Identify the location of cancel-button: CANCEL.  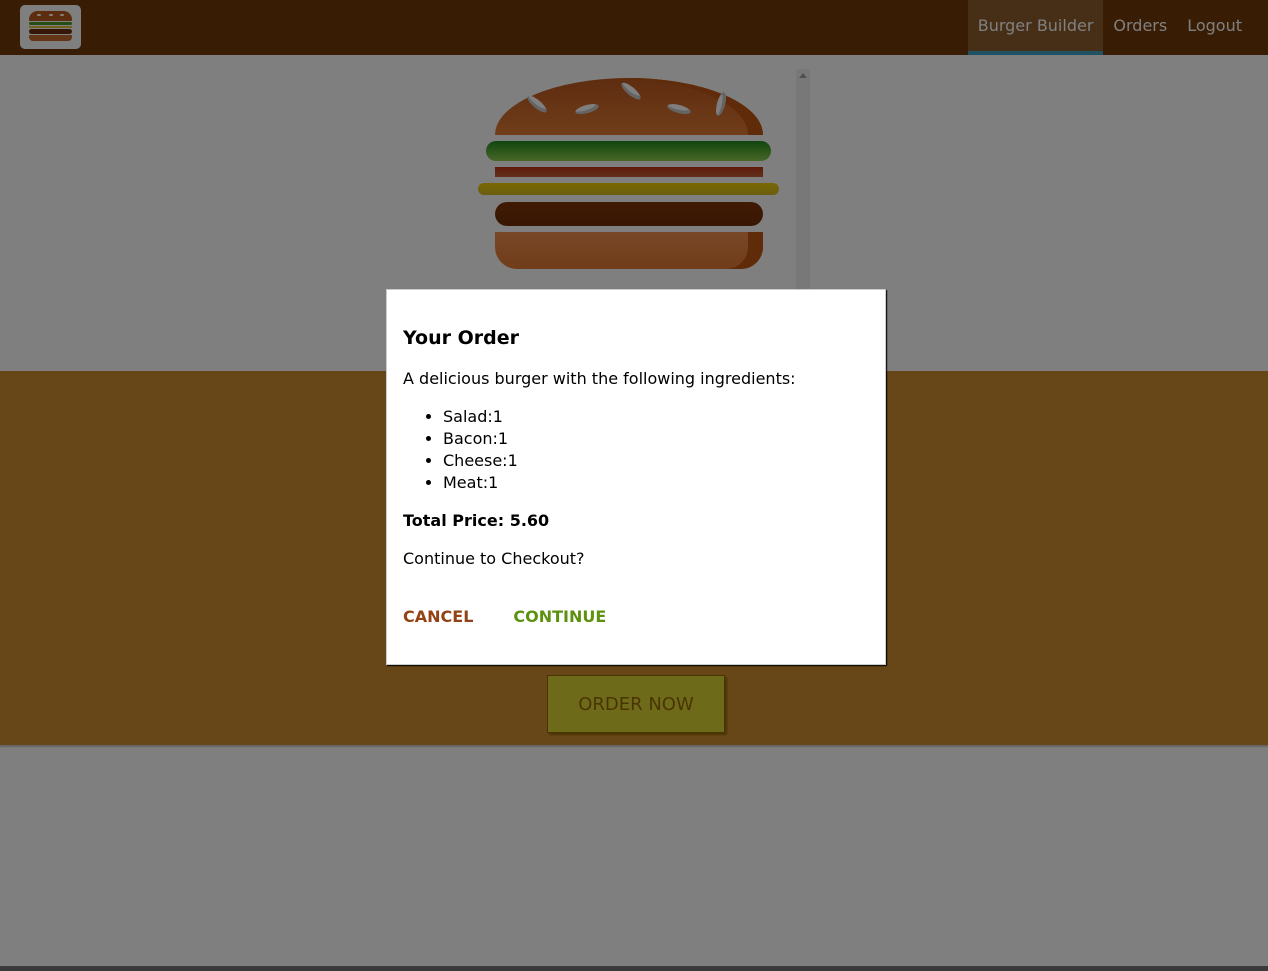
(438, 617).